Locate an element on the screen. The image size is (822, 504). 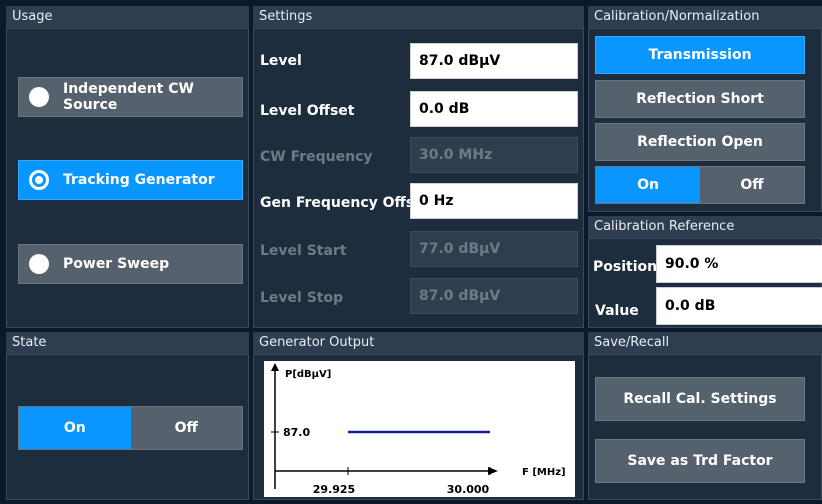
x-stop-label: 30.000 is located at coordinates (468, 489).